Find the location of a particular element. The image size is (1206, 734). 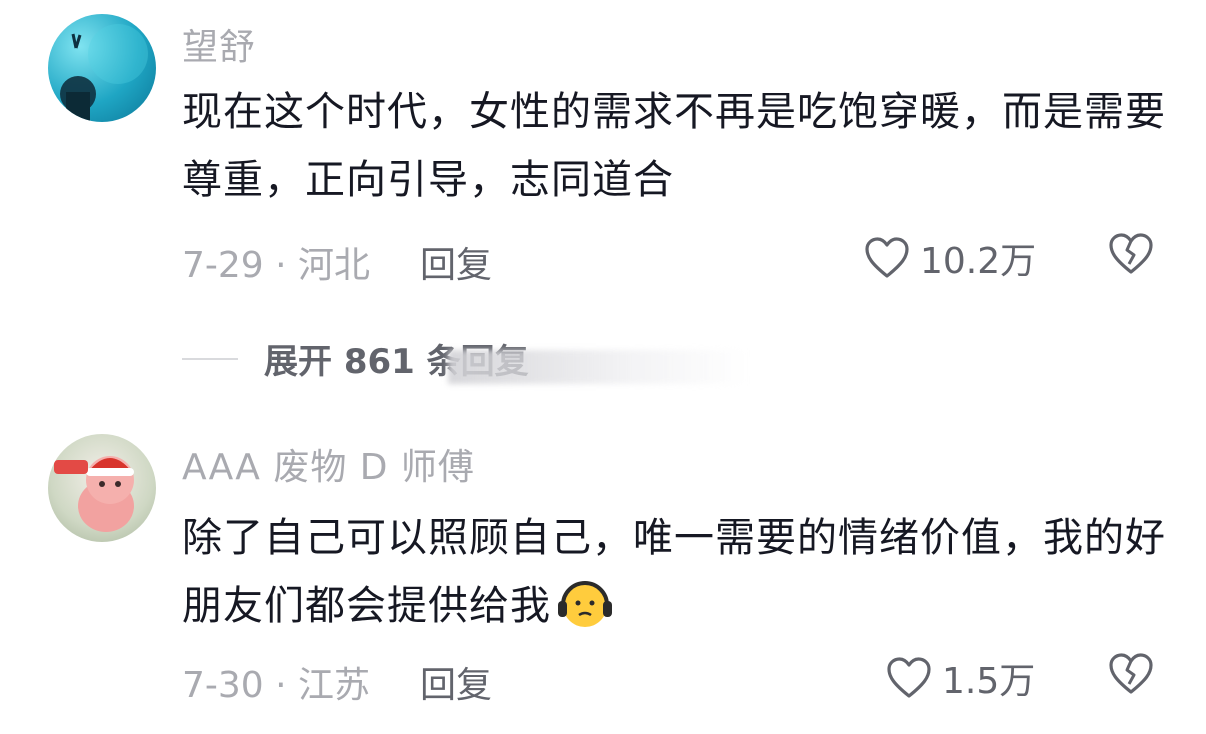

comment-text-body: 除了自己可以照顾自己，唯一需要的情绪价值，我的好朋友们都会提供给我 is located at coordinates (674, 572).